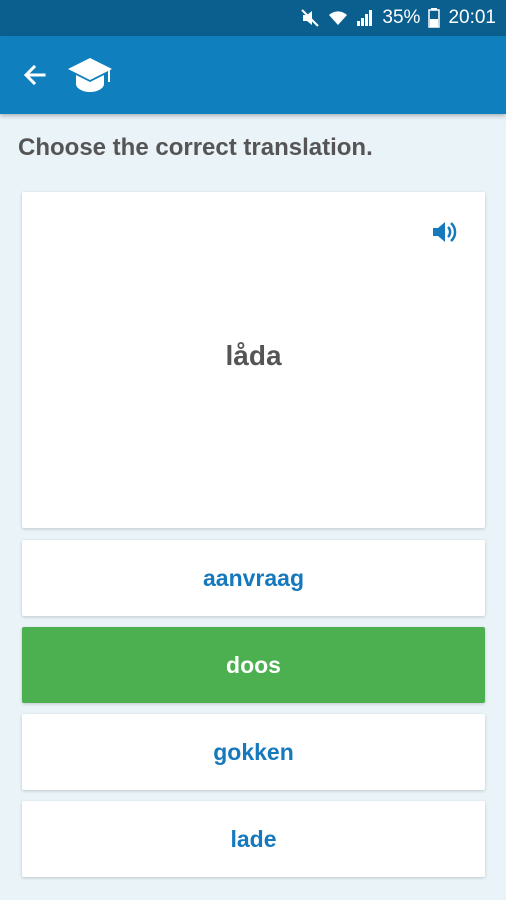  What do you see at coordinates (253, 665) in the screenshot?
I see `answer-option-2-correct: doos` at bounding box center [253, 665].